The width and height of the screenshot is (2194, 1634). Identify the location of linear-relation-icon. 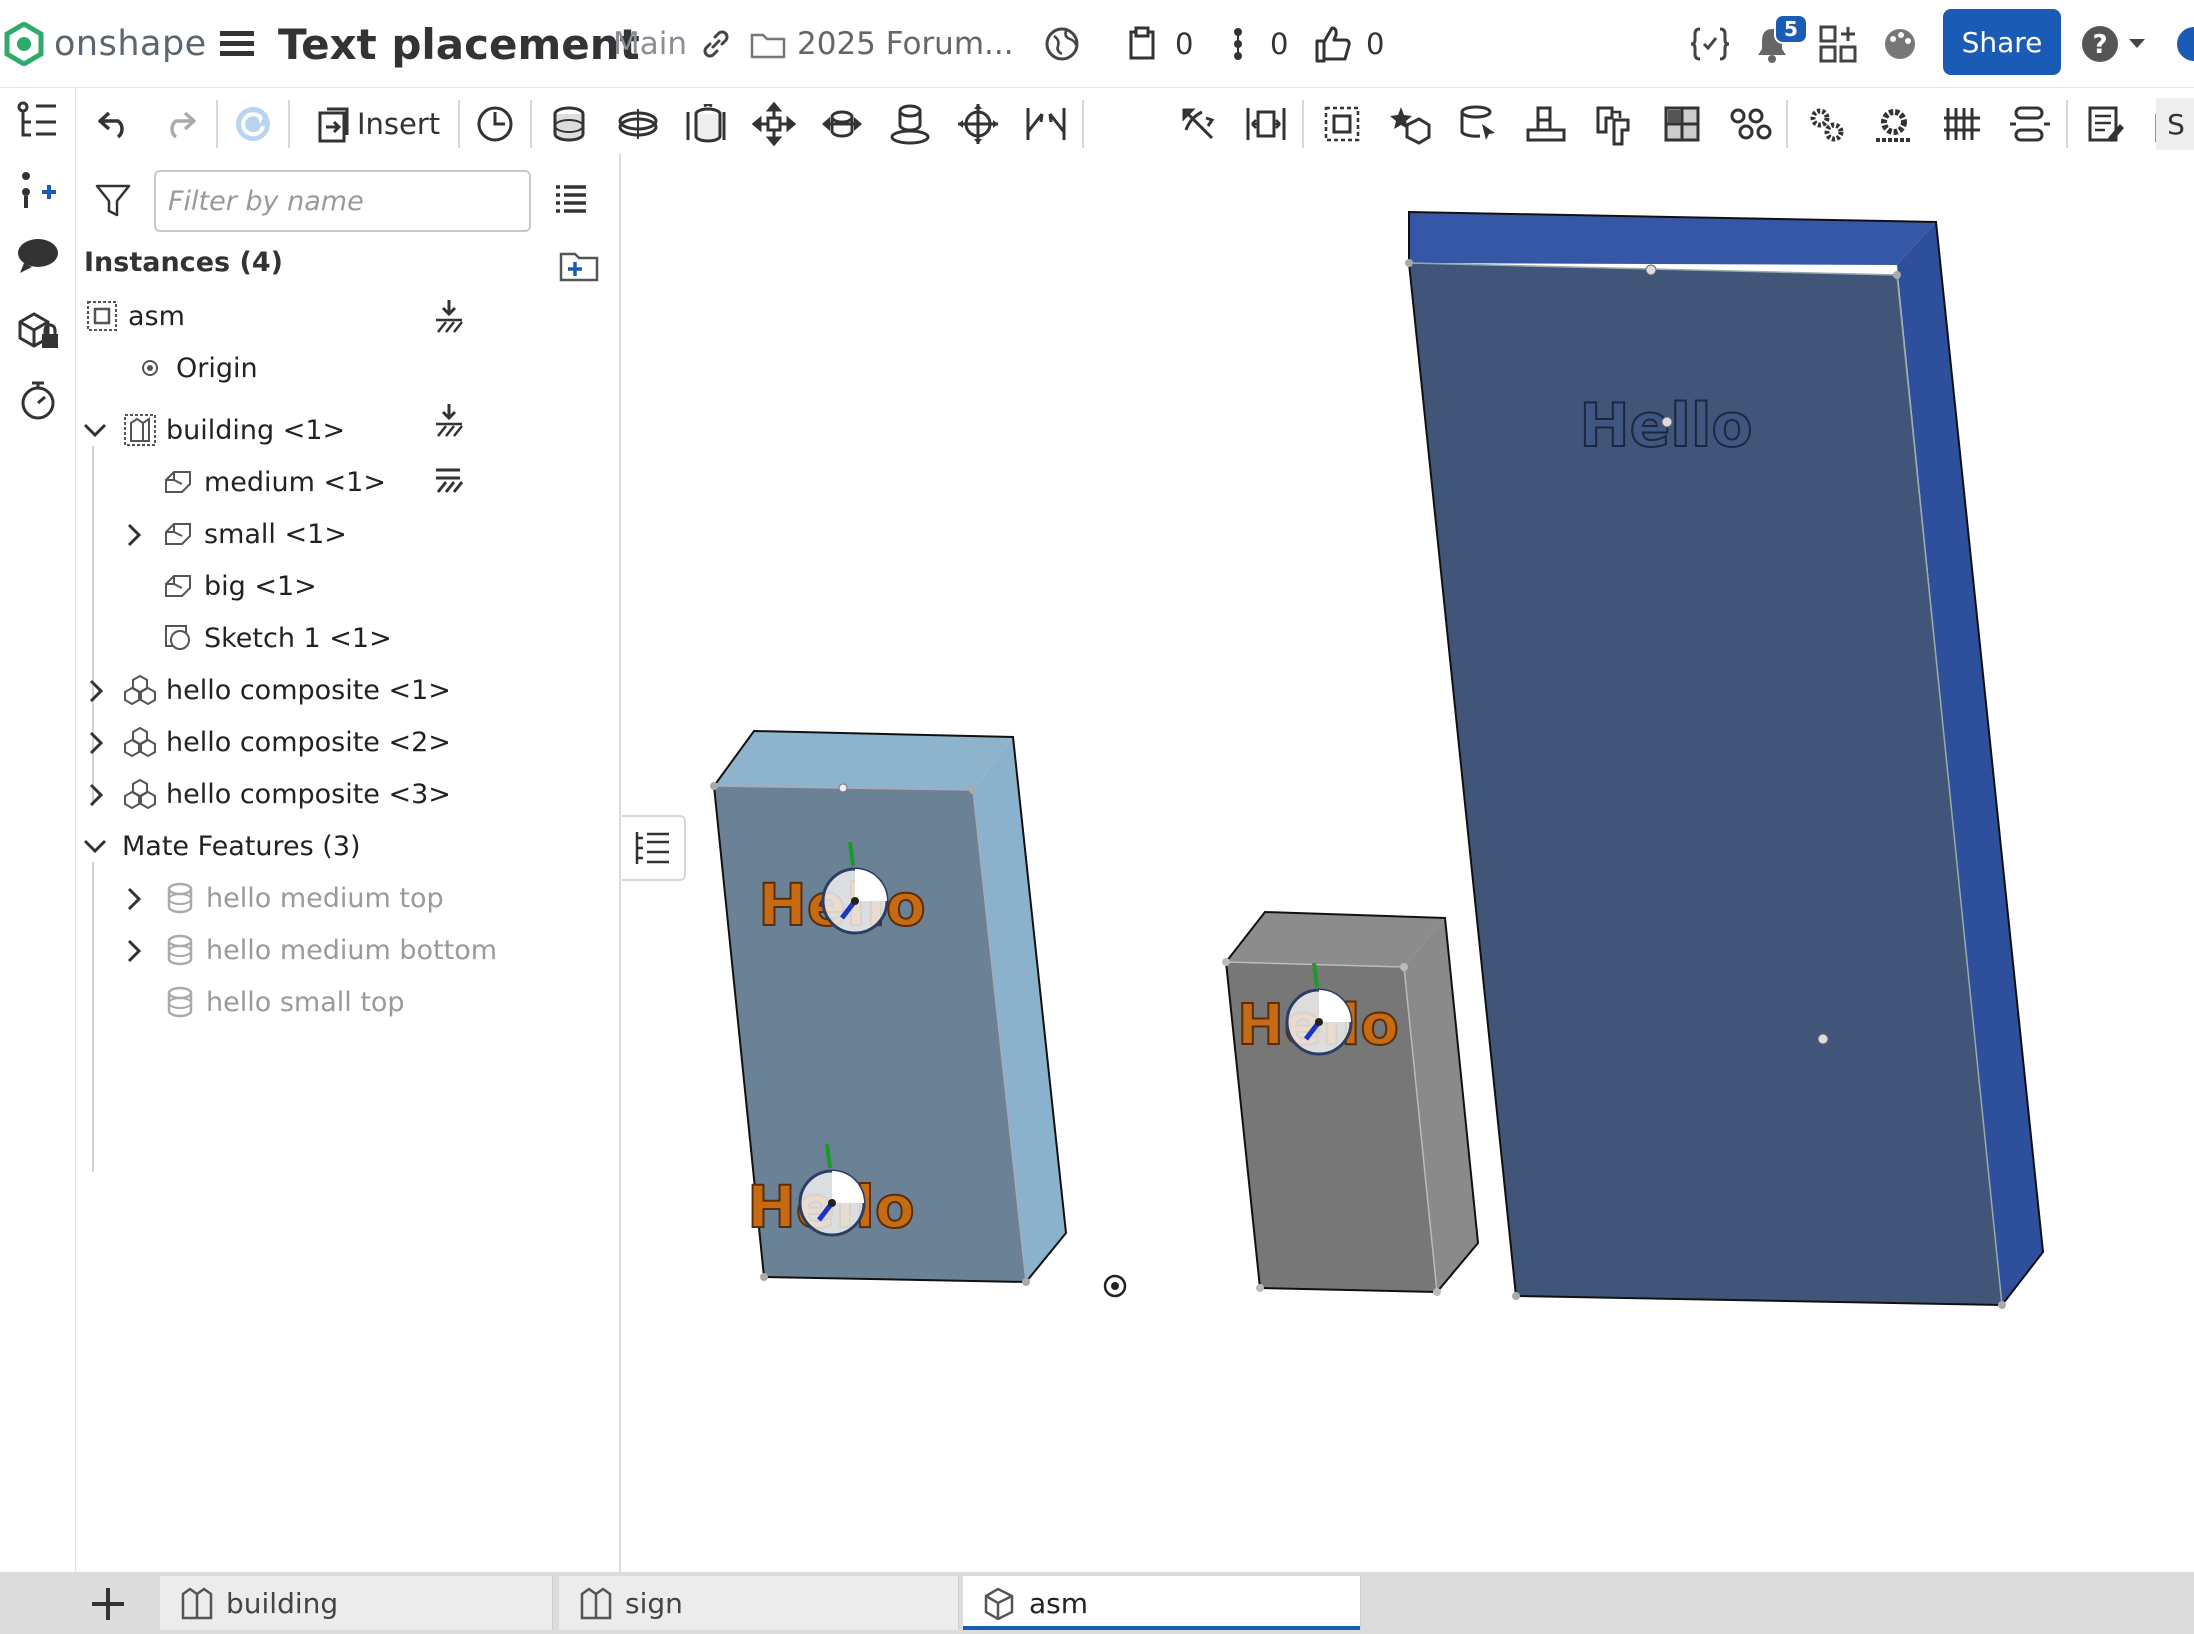
(2030, 124).